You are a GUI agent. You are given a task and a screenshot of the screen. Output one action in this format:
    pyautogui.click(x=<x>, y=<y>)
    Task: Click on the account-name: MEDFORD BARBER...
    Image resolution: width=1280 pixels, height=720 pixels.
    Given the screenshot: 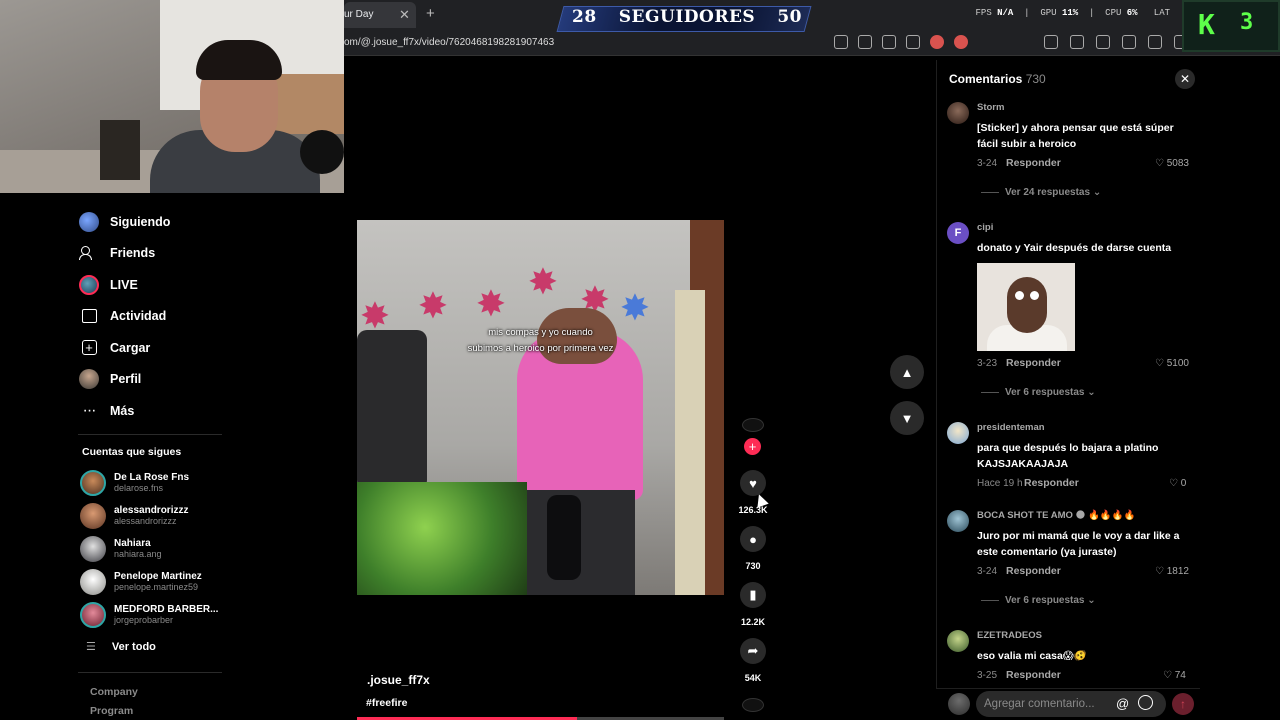 What is the action you would take?
    pyautogui.click(x=166, y=609)
    